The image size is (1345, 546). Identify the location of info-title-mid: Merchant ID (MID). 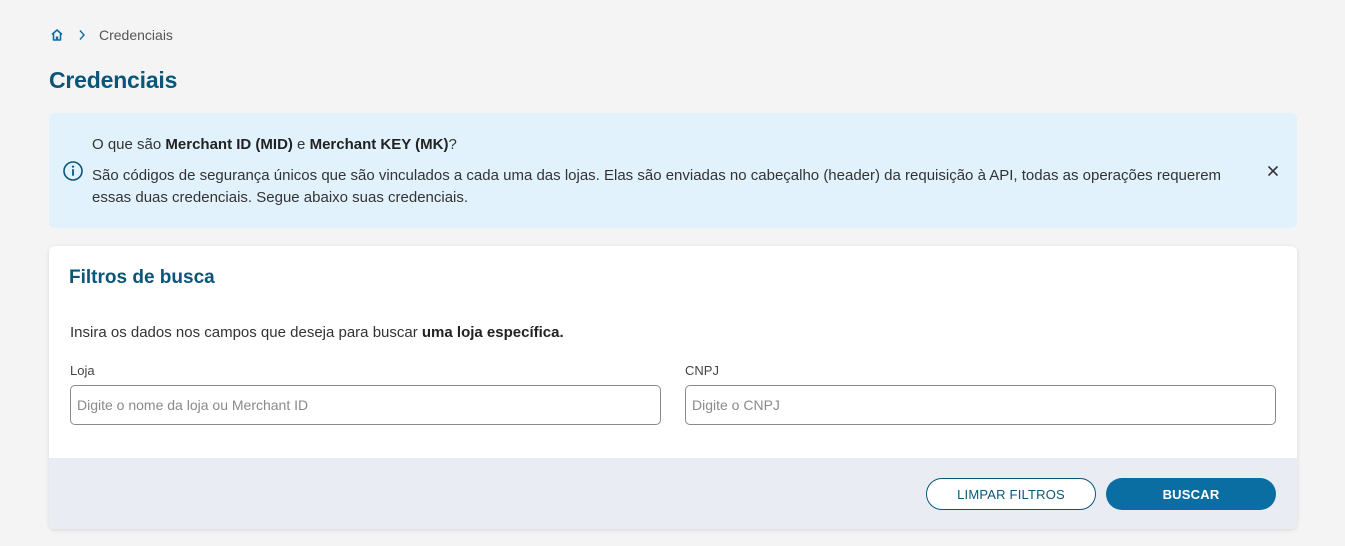
(229, 144).